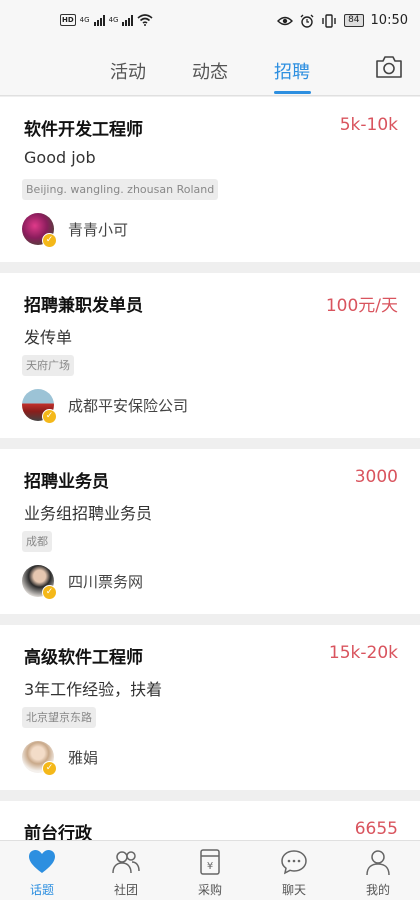 This screenshot has width=420, height=900. What do you see at coordinates (354, 20) in the screenshot?
I see `battery-icon: 84` at bounding box center [354, 20].